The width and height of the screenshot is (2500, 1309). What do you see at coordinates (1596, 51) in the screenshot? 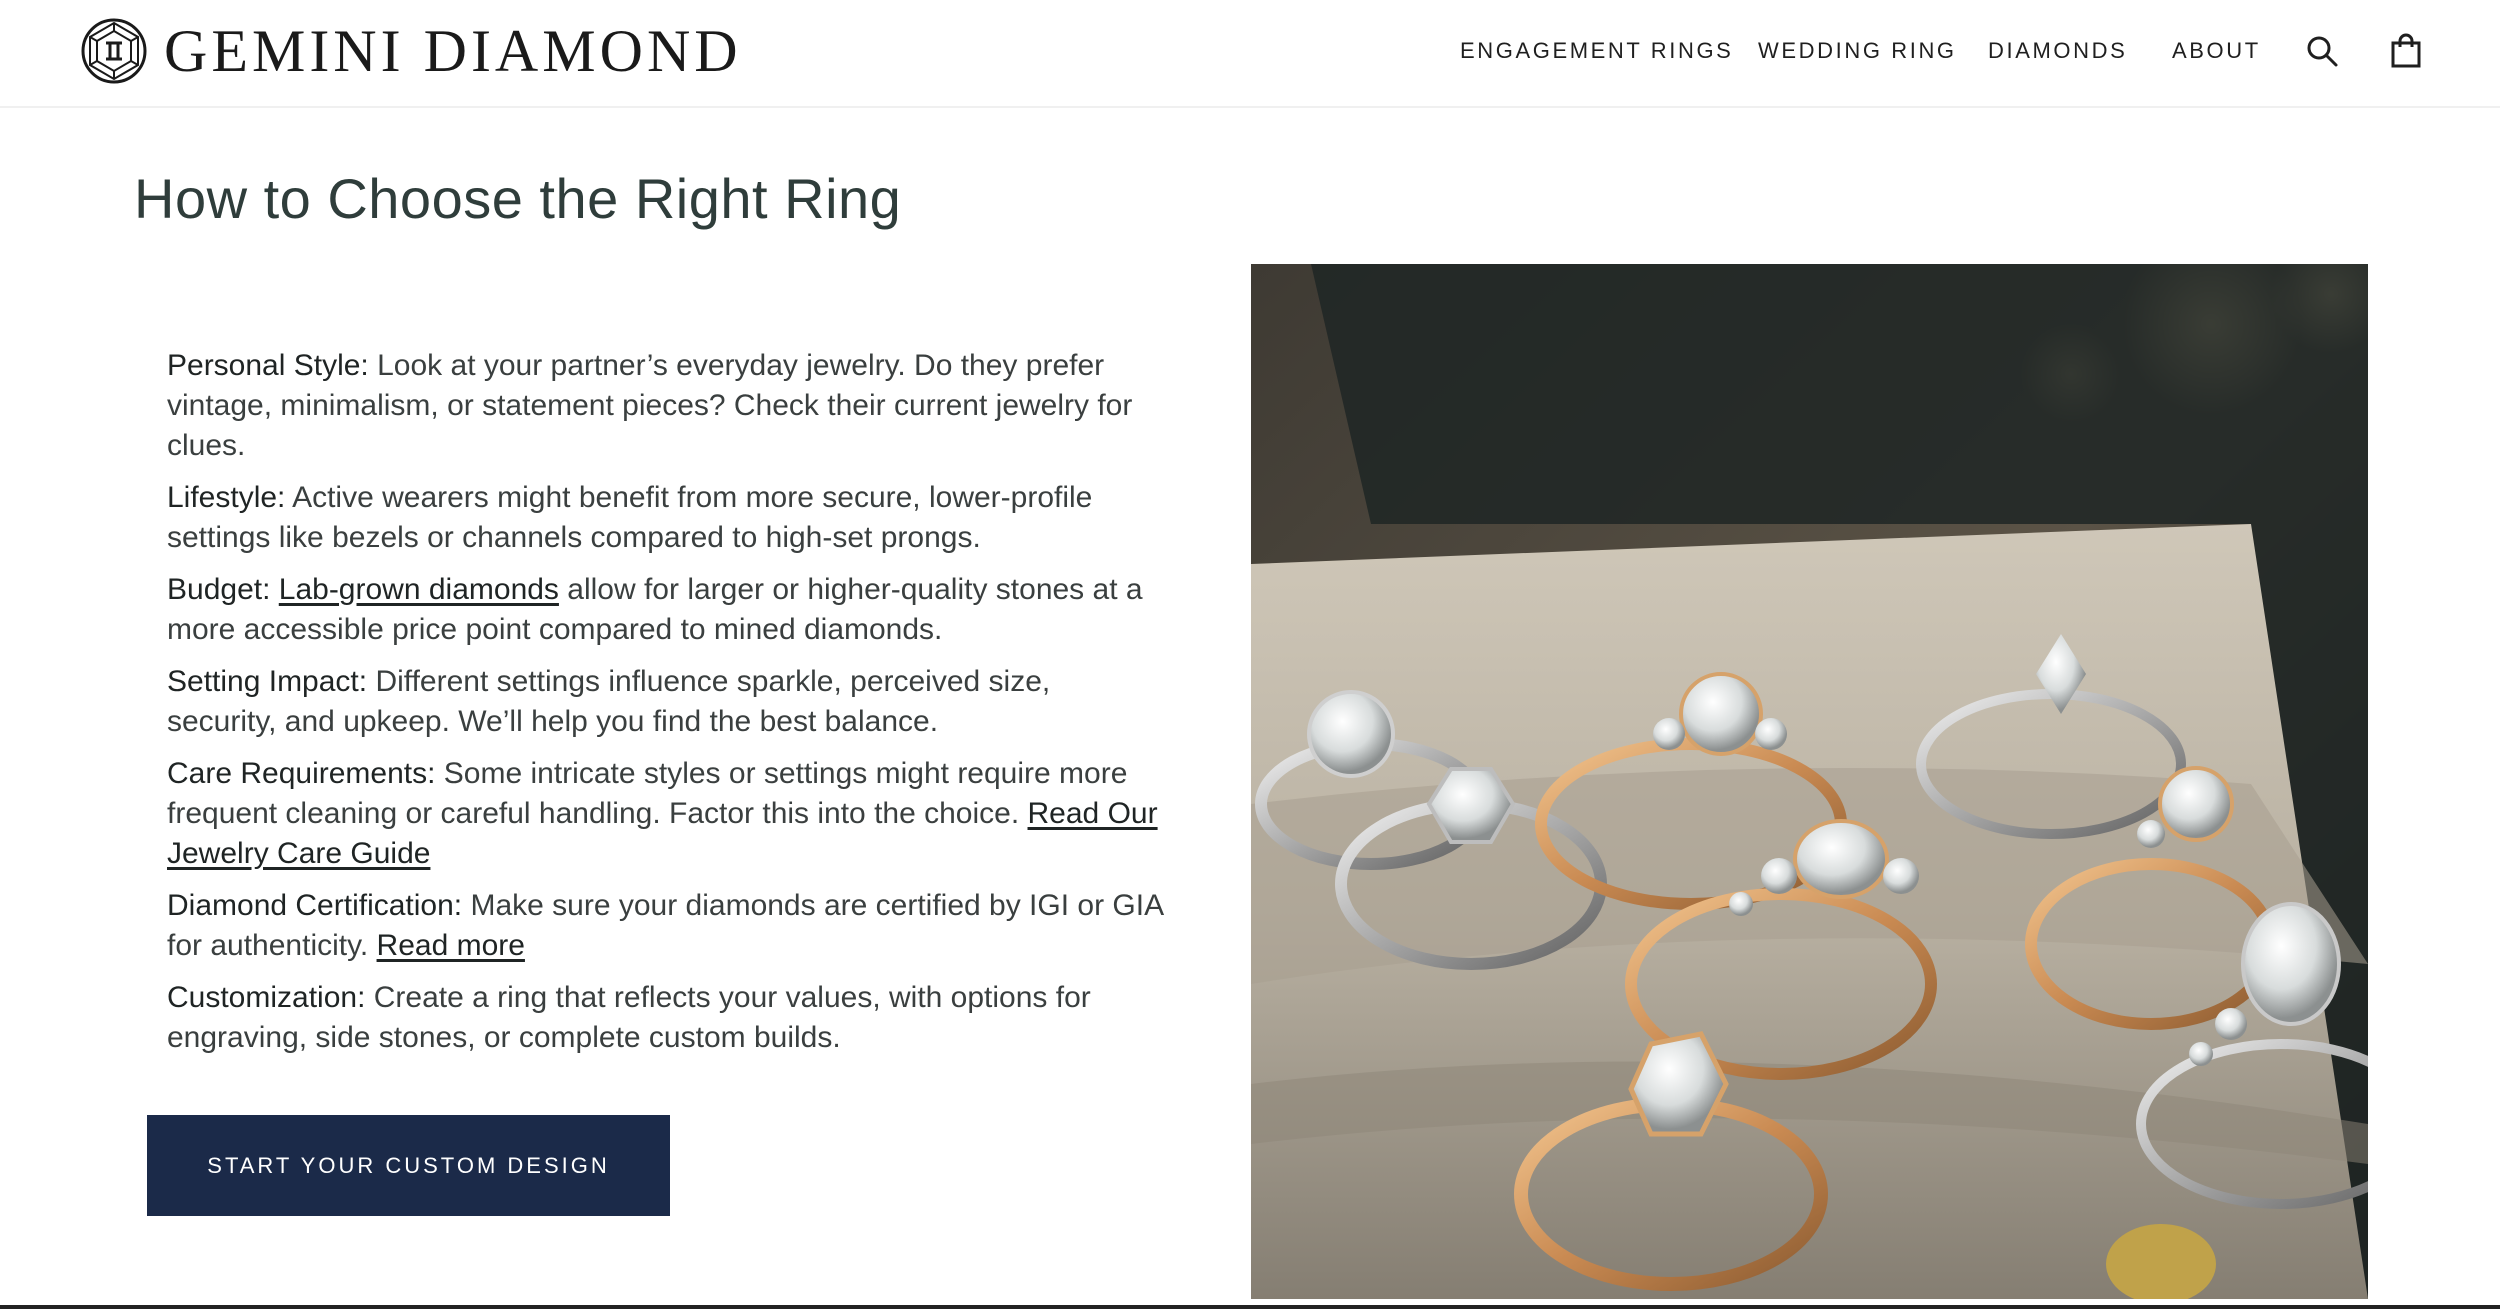
I see `nav-engagement-rings: ENGAGEMENT RINGS` at bounding box center [1596, 51].